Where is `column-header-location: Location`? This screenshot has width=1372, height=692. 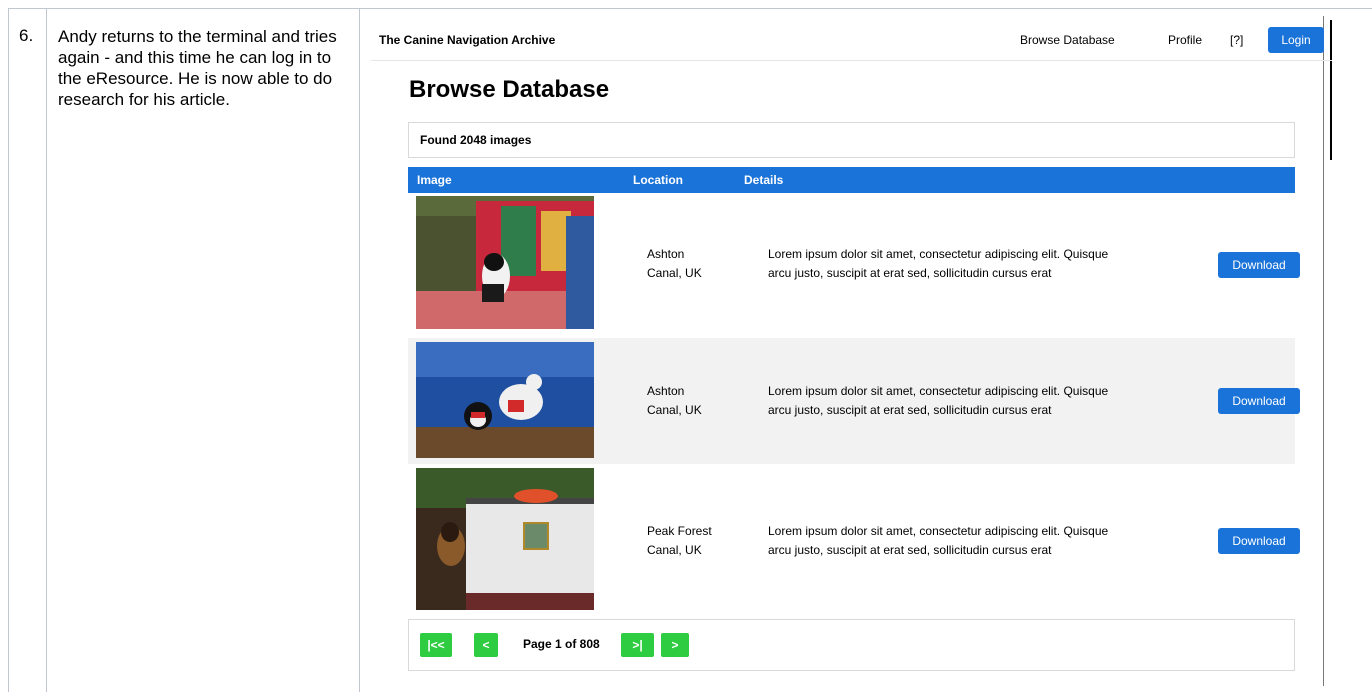
column-header-location: Location is located at coordinates (658, 180).